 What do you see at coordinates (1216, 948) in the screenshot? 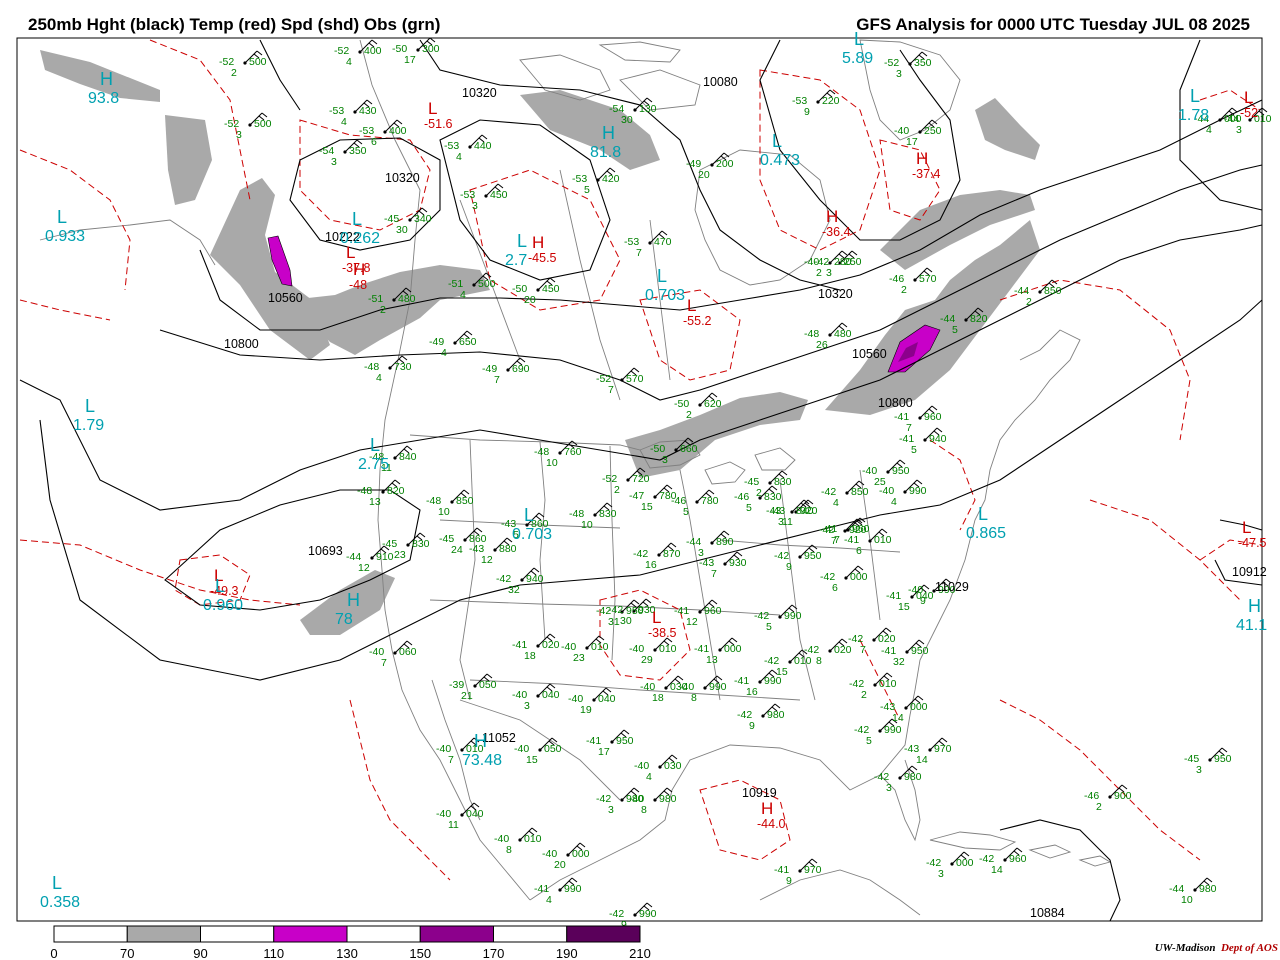
I see `credit-label: UW-Madison Dept of AOS` at bounding box center [1216, 948].